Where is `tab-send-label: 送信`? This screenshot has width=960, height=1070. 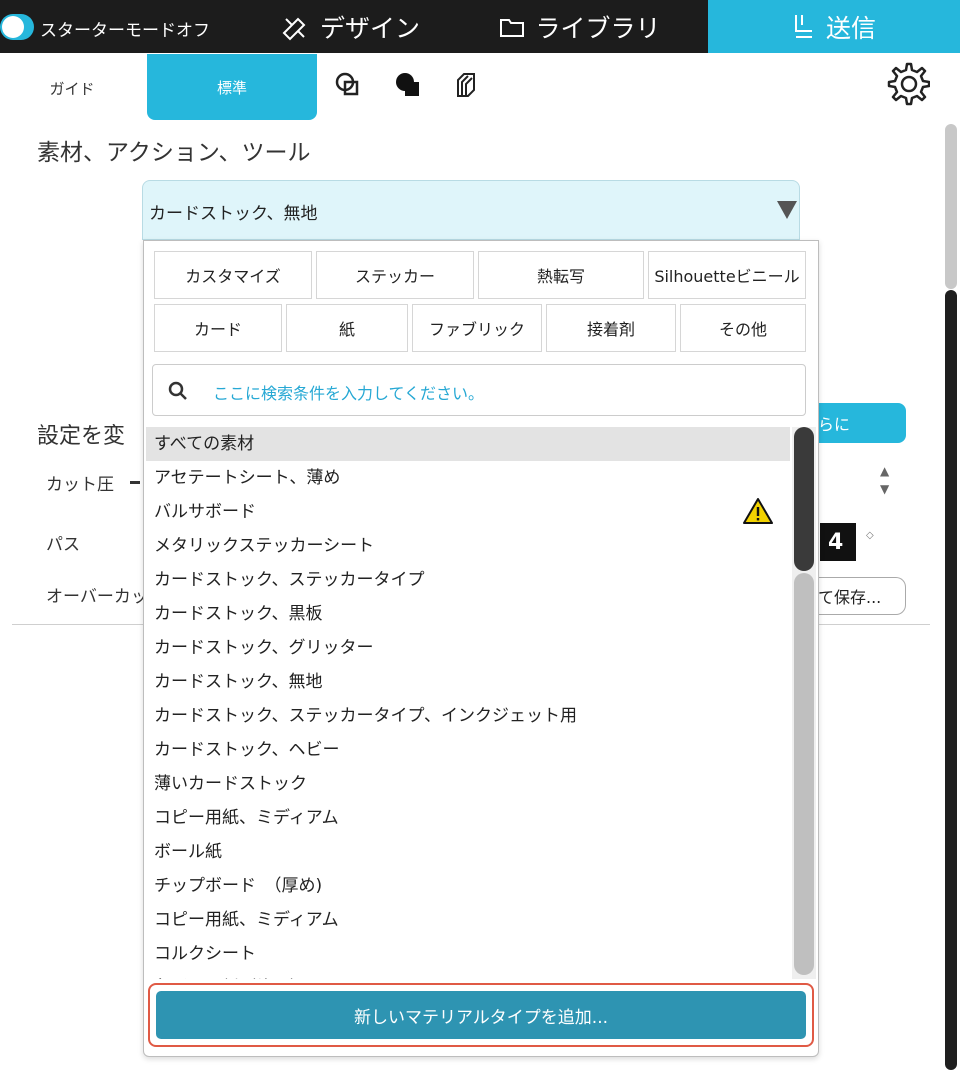
tab-send-label: 送信 is located at coordinates (850, 28).